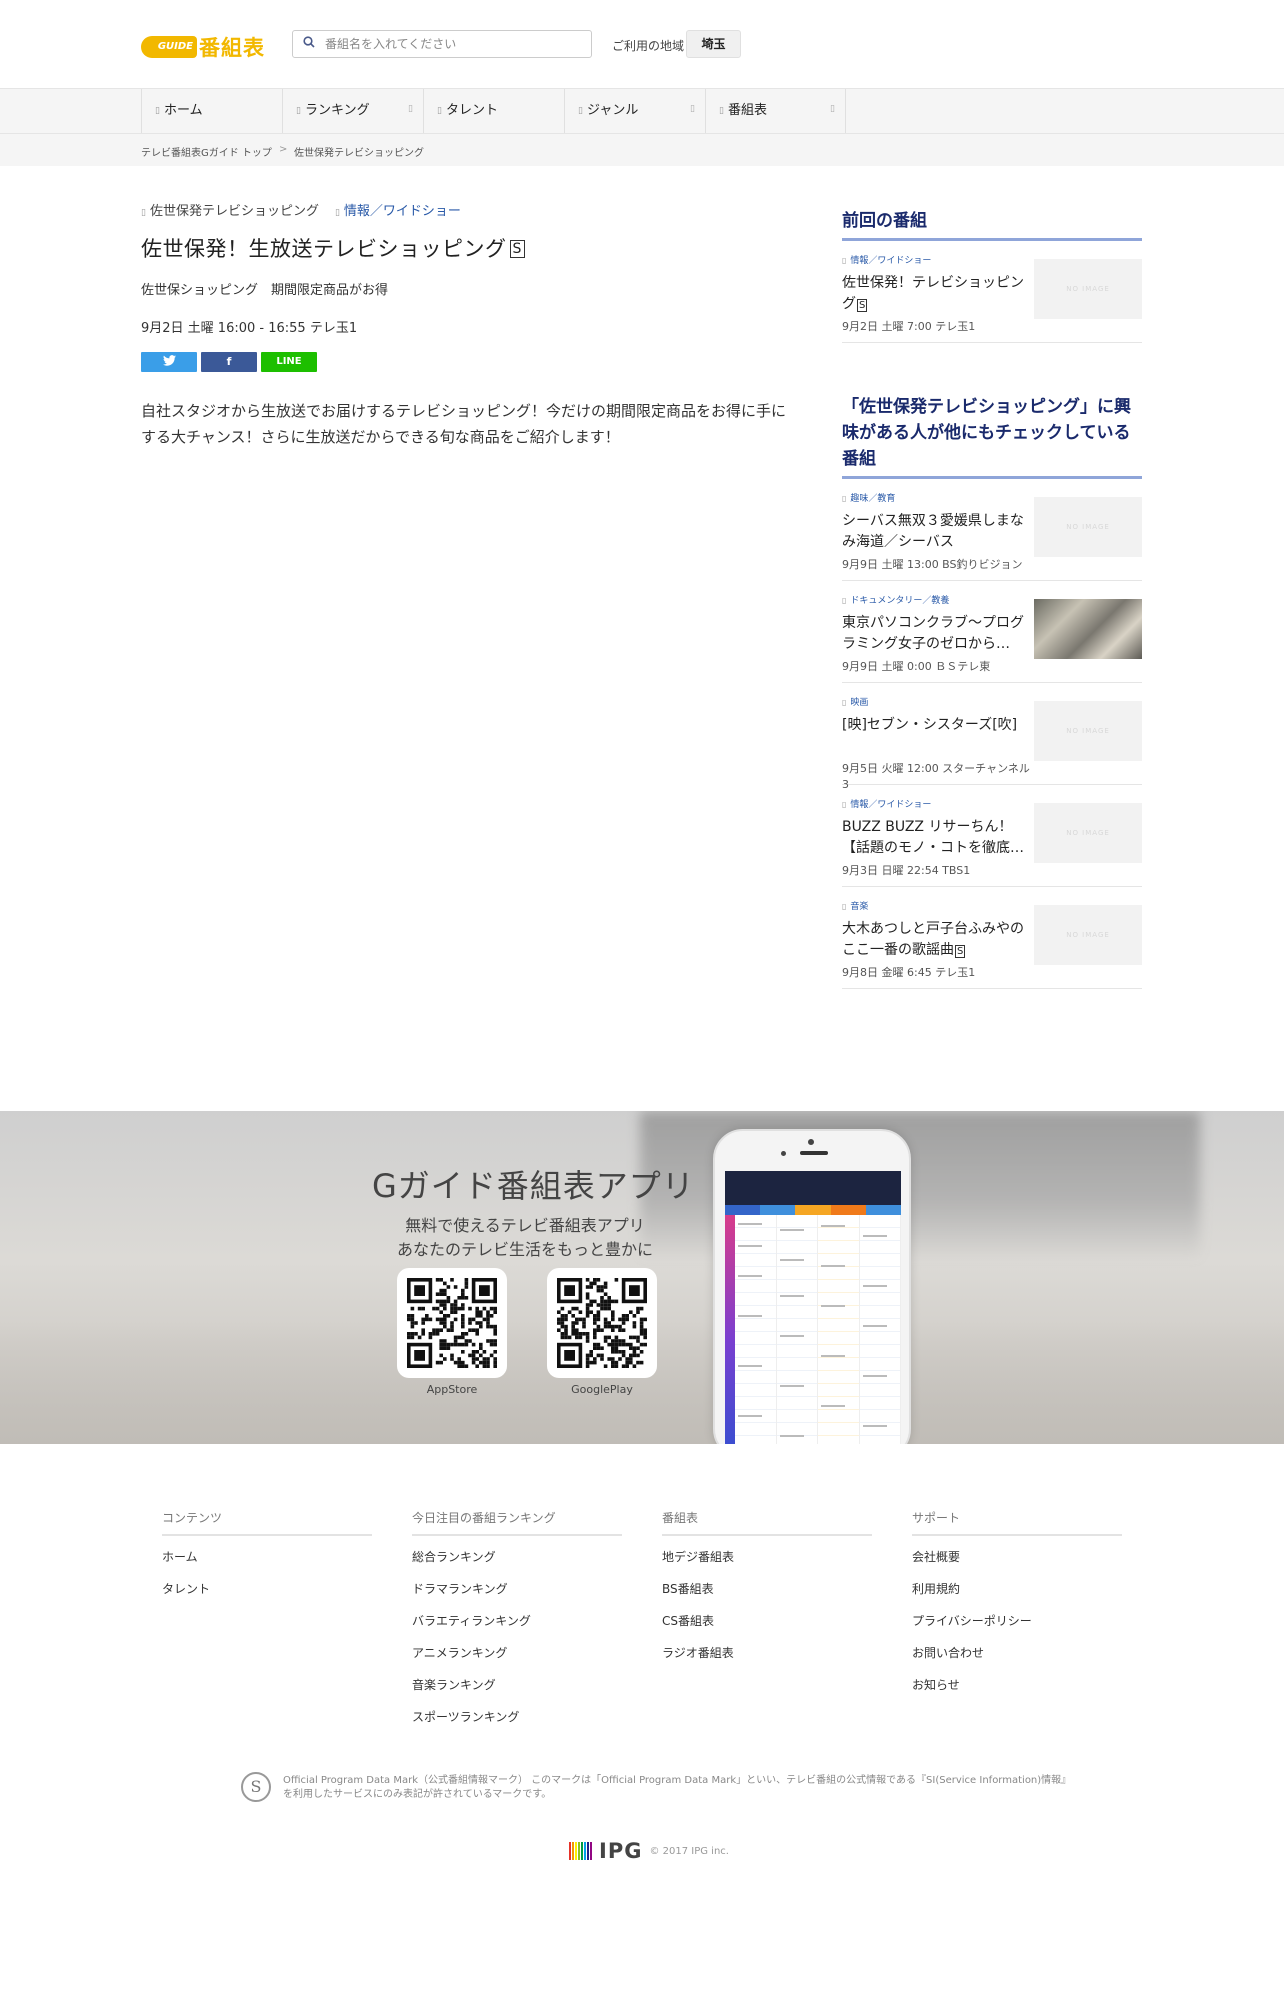  Describe the element at coordinates (517, 1717) in the screenshot. I see `footer-link: スポーツランキング` at that location.